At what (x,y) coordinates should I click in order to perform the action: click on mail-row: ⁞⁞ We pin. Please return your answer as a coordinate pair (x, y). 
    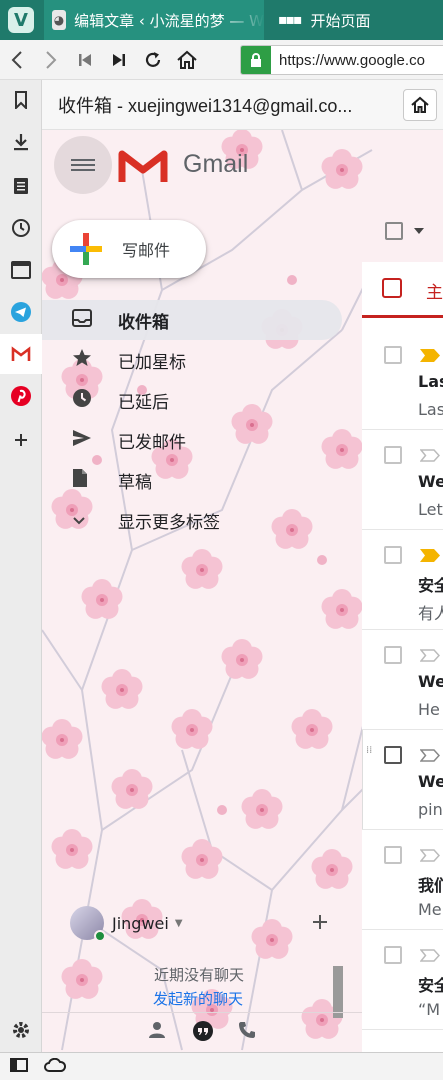
    Looking at the image, I should click on (402, 780).